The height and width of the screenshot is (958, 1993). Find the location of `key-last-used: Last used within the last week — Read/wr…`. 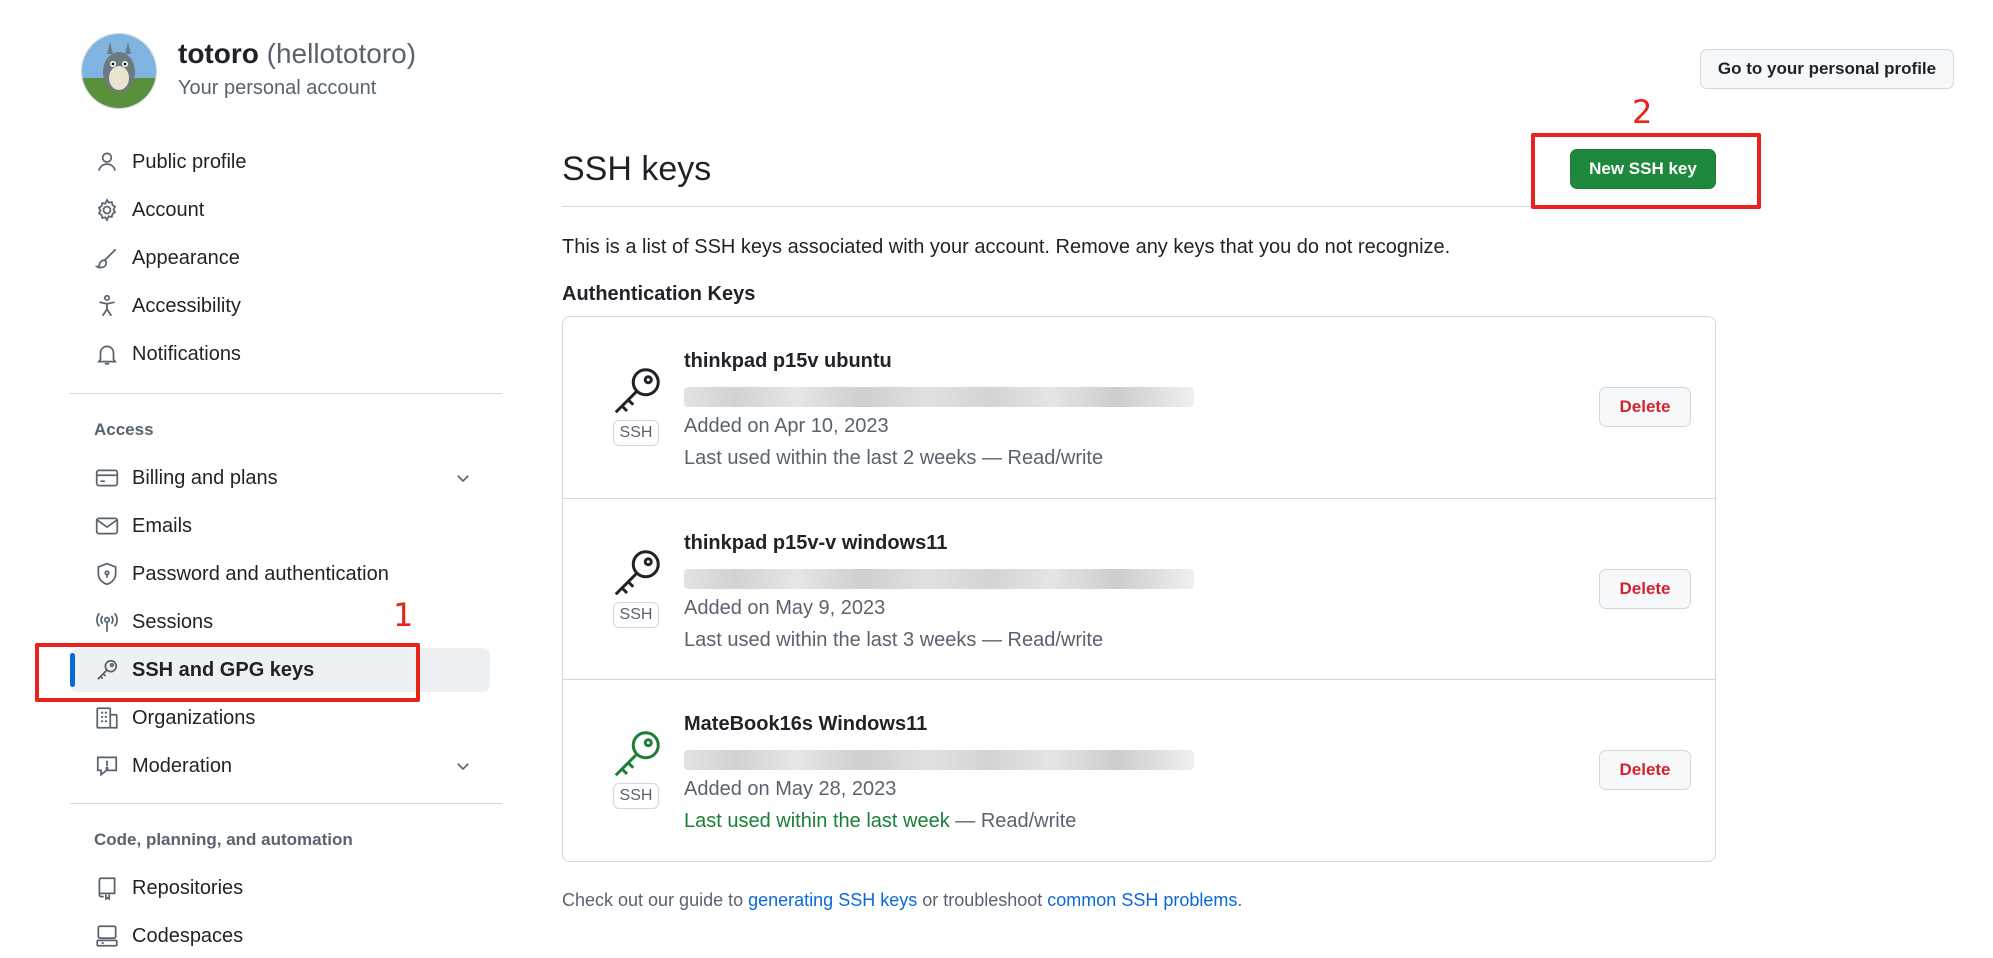

key-last-used: Last used within the last week — Read/wr… is located at coordinates (880, 821).